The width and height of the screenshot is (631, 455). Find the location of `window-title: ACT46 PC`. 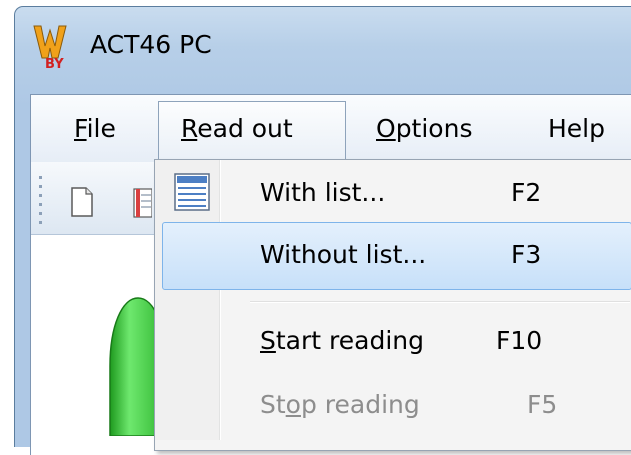

window-title: ACT46 PC is located at coordinates (151, 44).